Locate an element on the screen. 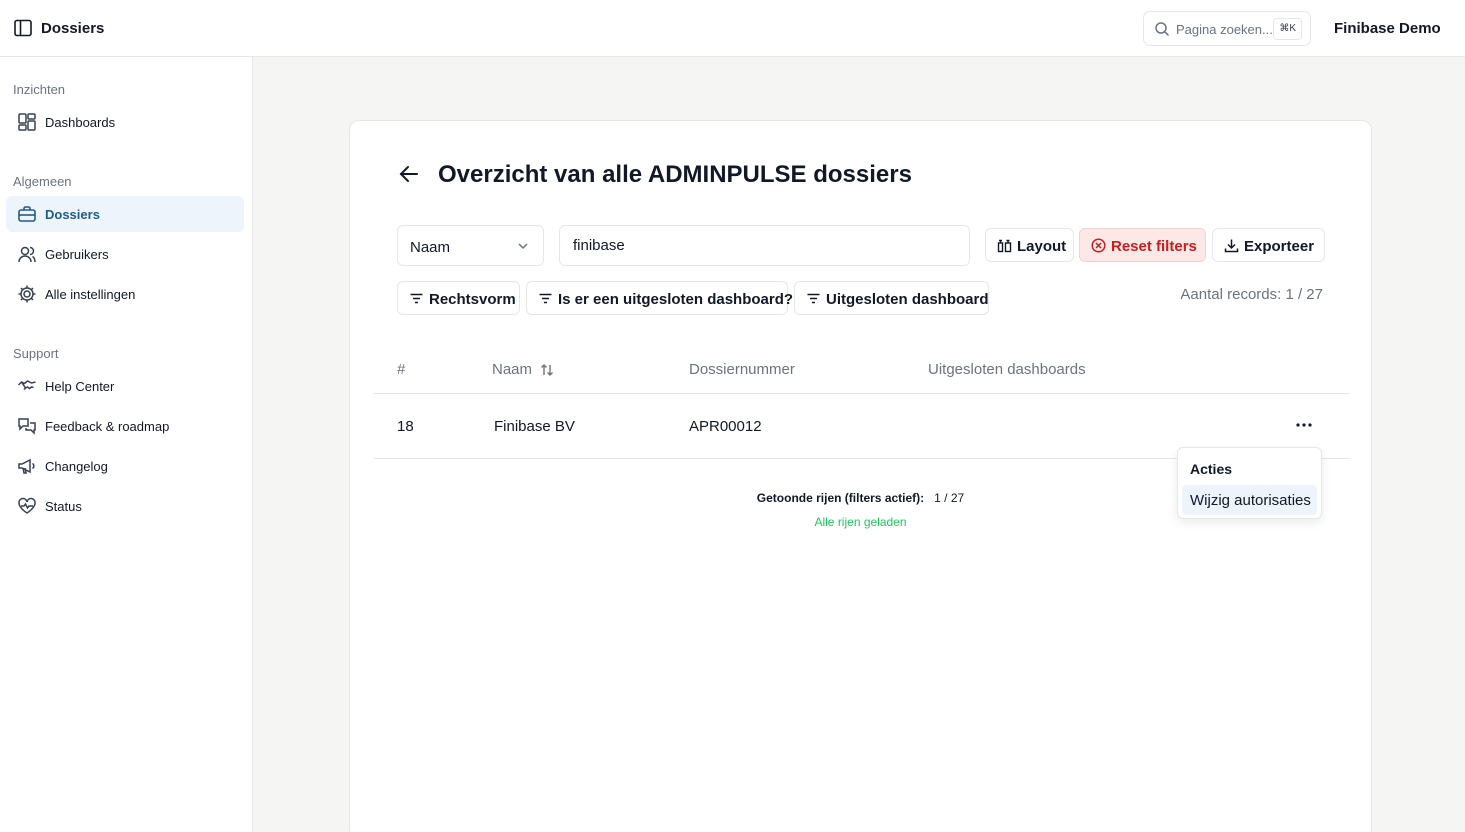 This screenshot has width=1465, height=832. filter-uitgesloten-vraag: Is er een uitgesloten dashboard? is located at coordinates (659, 298).